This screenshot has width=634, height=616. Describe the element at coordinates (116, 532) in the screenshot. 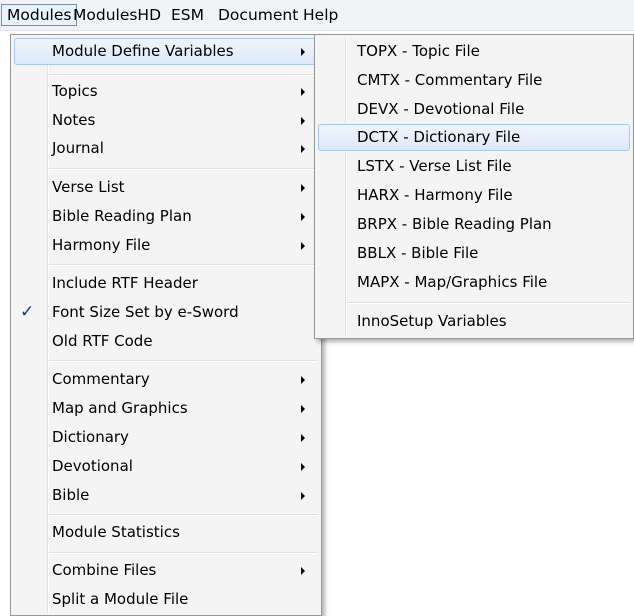

I see `menu-item-label: Module Statistics` at that location.